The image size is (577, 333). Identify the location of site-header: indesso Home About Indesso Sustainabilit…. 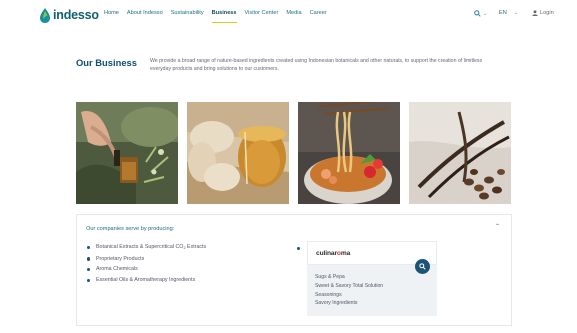
(288, 15).